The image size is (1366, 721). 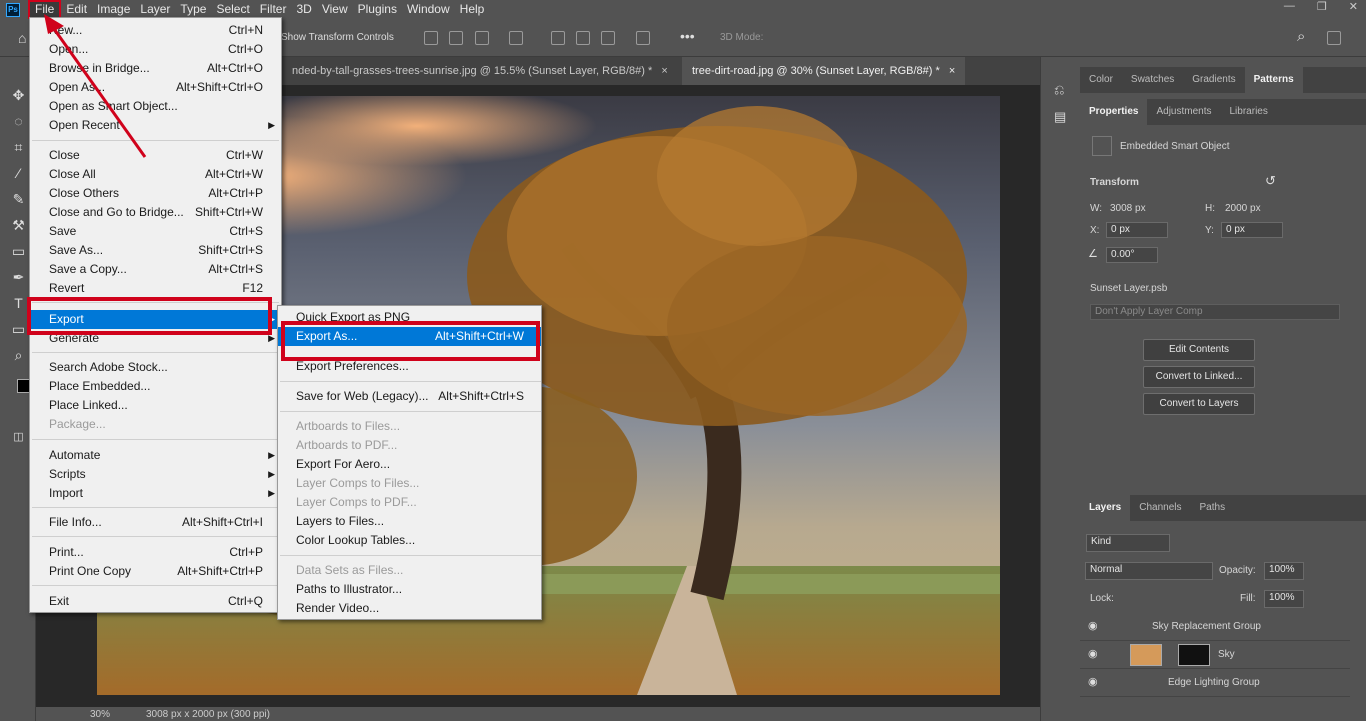 I want to click on align-left-icon, so click(x=431, y=38).